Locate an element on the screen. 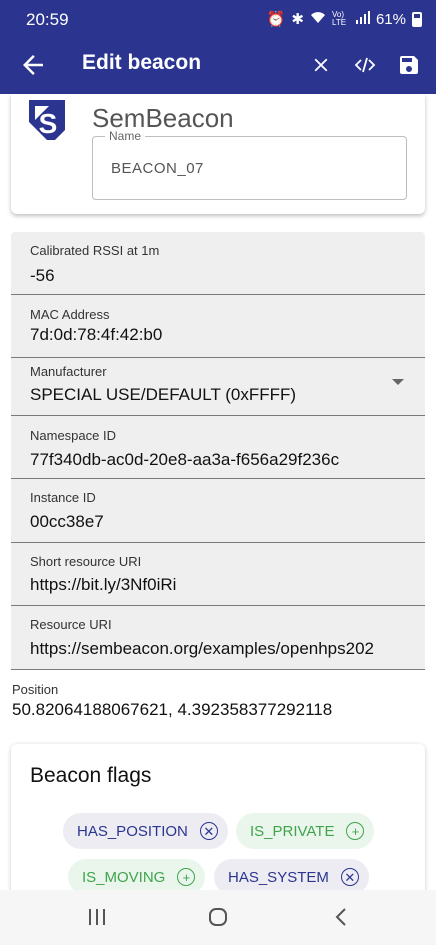  alarm-icon: ⏰ is located at coordinates (276, 19).